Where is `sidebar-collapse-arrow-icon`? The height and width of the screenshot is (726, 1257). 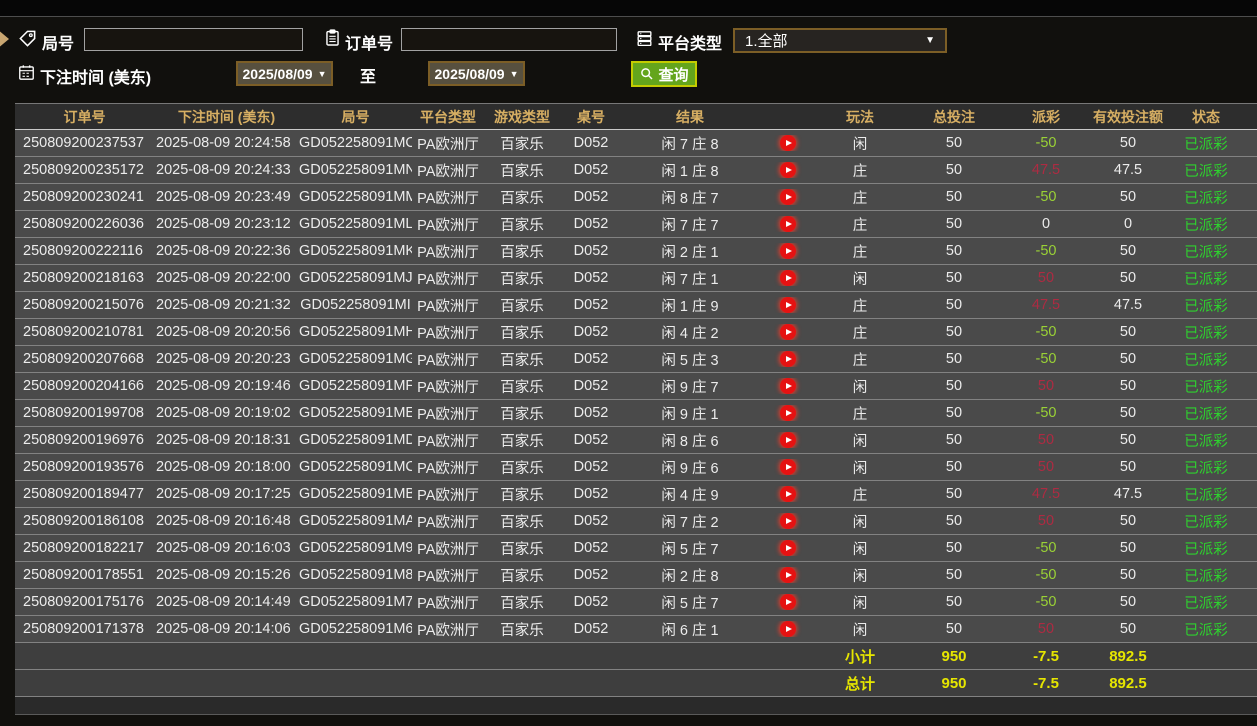
sidebar-collapse-arrow-icon is located at coordinates (4, 39).